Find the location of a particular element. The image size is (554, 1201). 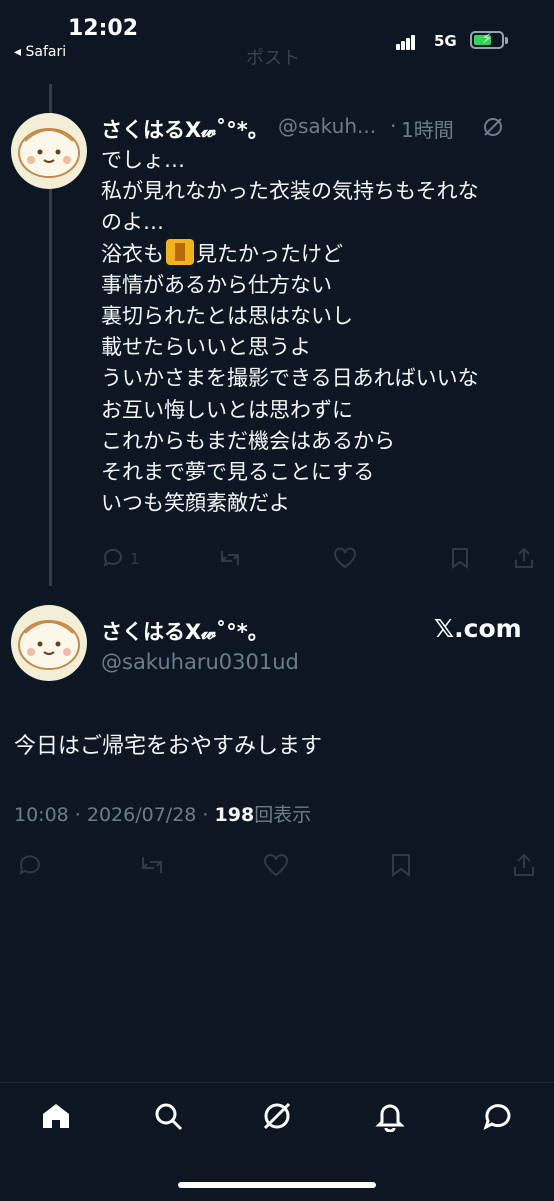

search-icon is located at coordinates (168, 1116).